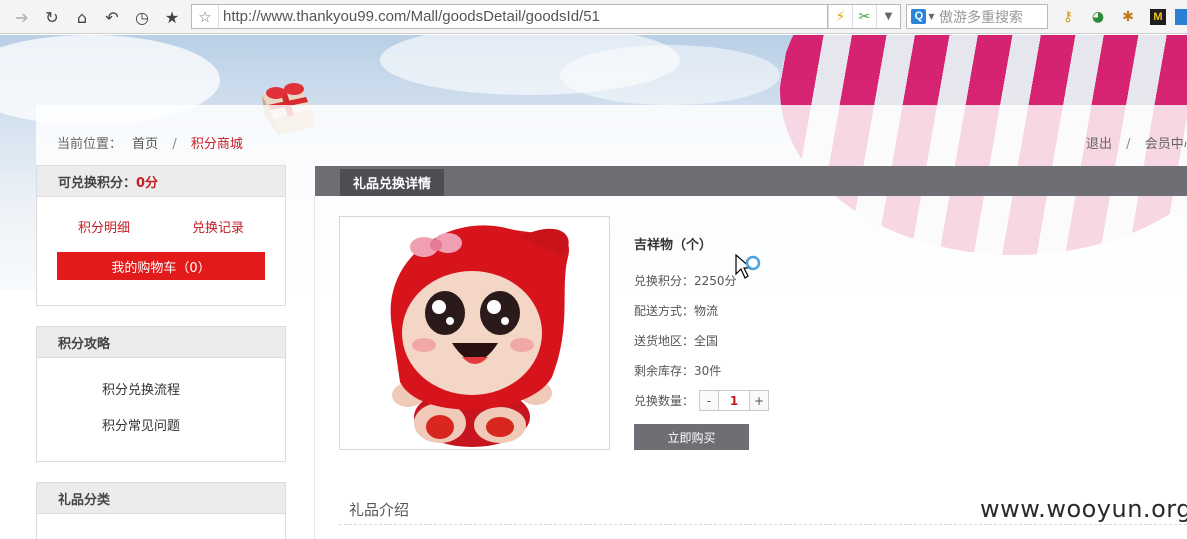 The image size is (1187, 539). I want to click on product-image, so click(474, 333).